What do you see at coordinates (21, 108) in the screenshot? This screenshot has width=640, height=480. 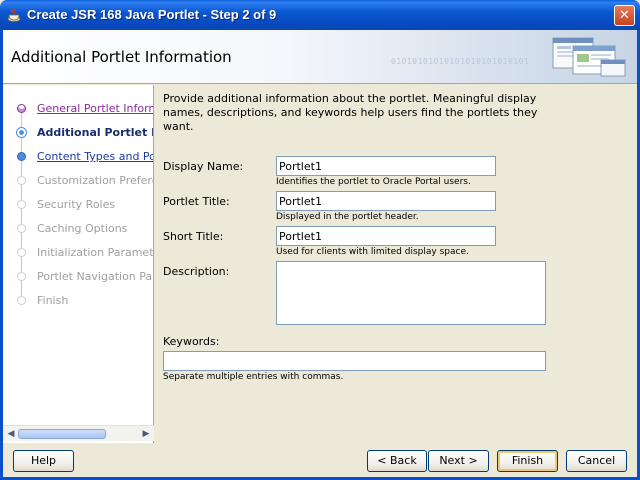 I see `step-visited-icon` at bounding box center [21, 108].